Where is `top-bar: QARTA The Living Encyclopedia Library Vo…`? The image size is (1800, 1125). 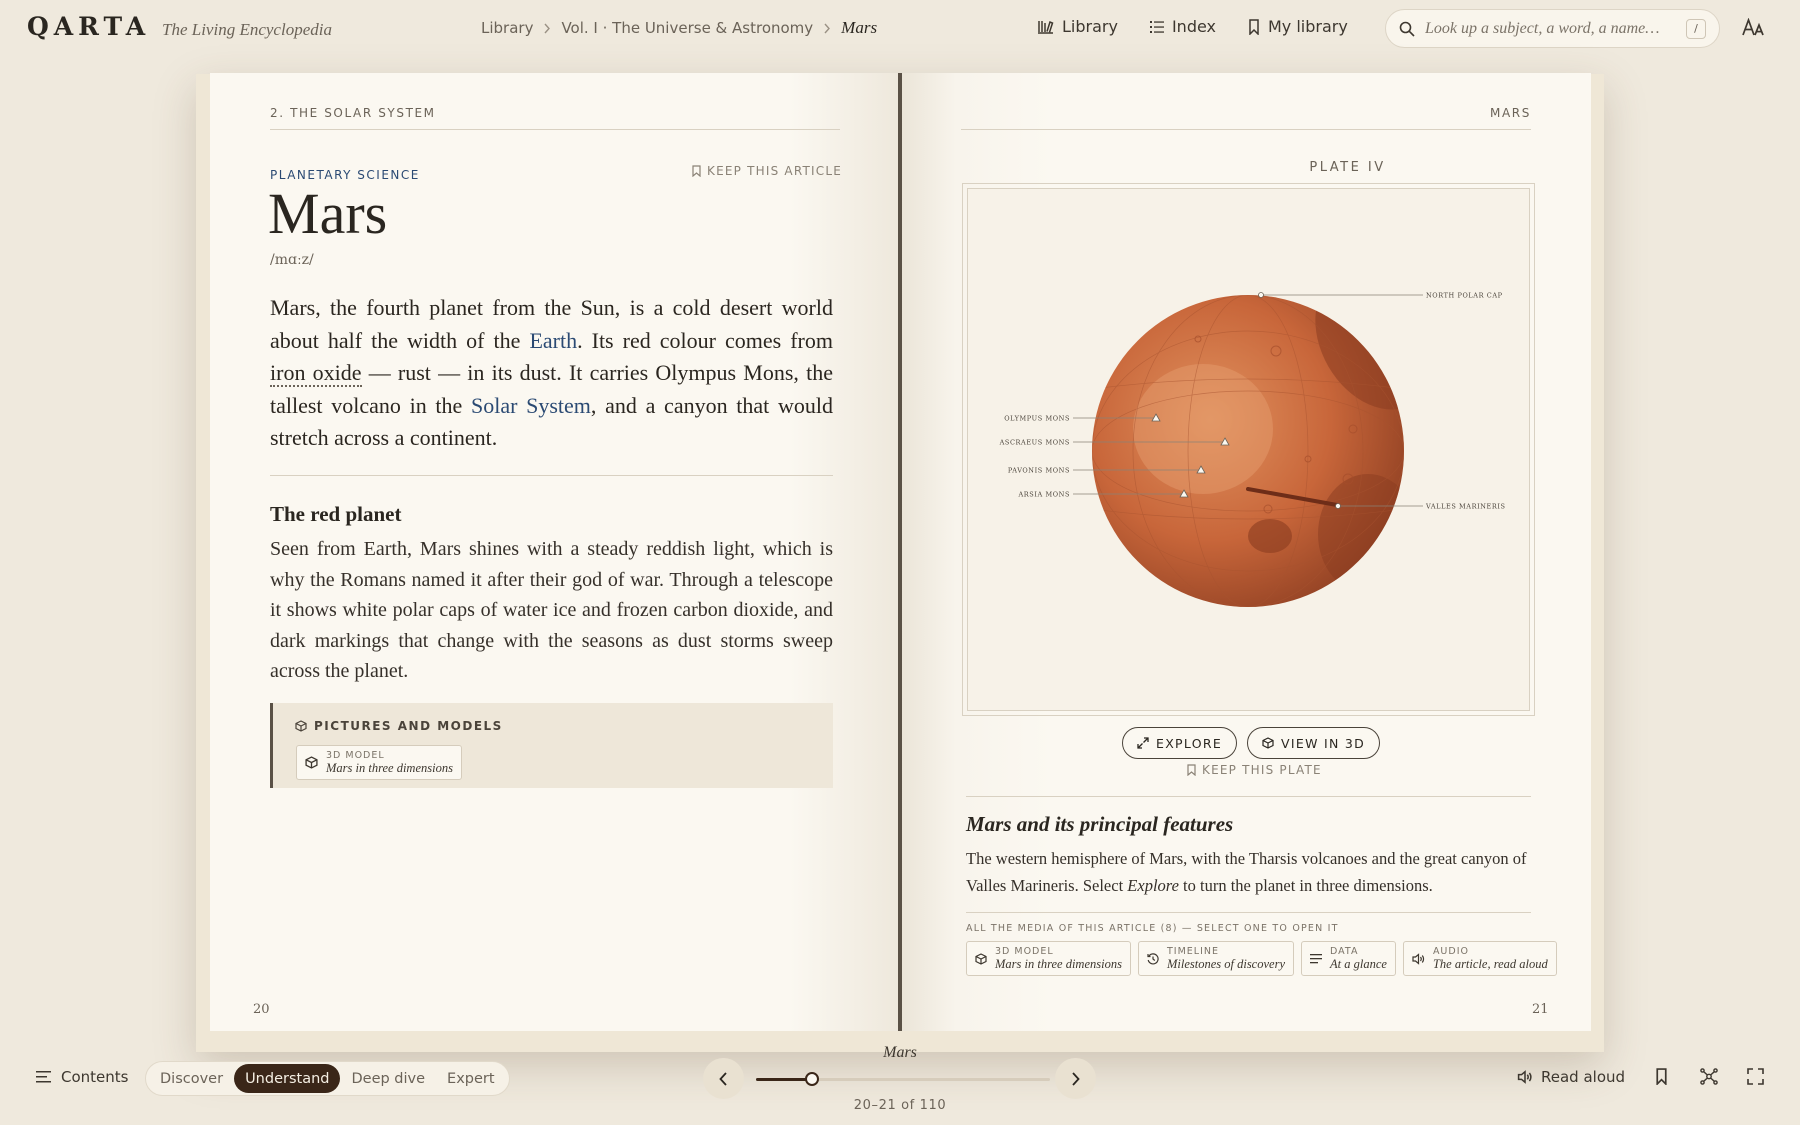
top-bar: QARTA The Living Encyclopedia Library Vo… is located at coordinates (900, 28).